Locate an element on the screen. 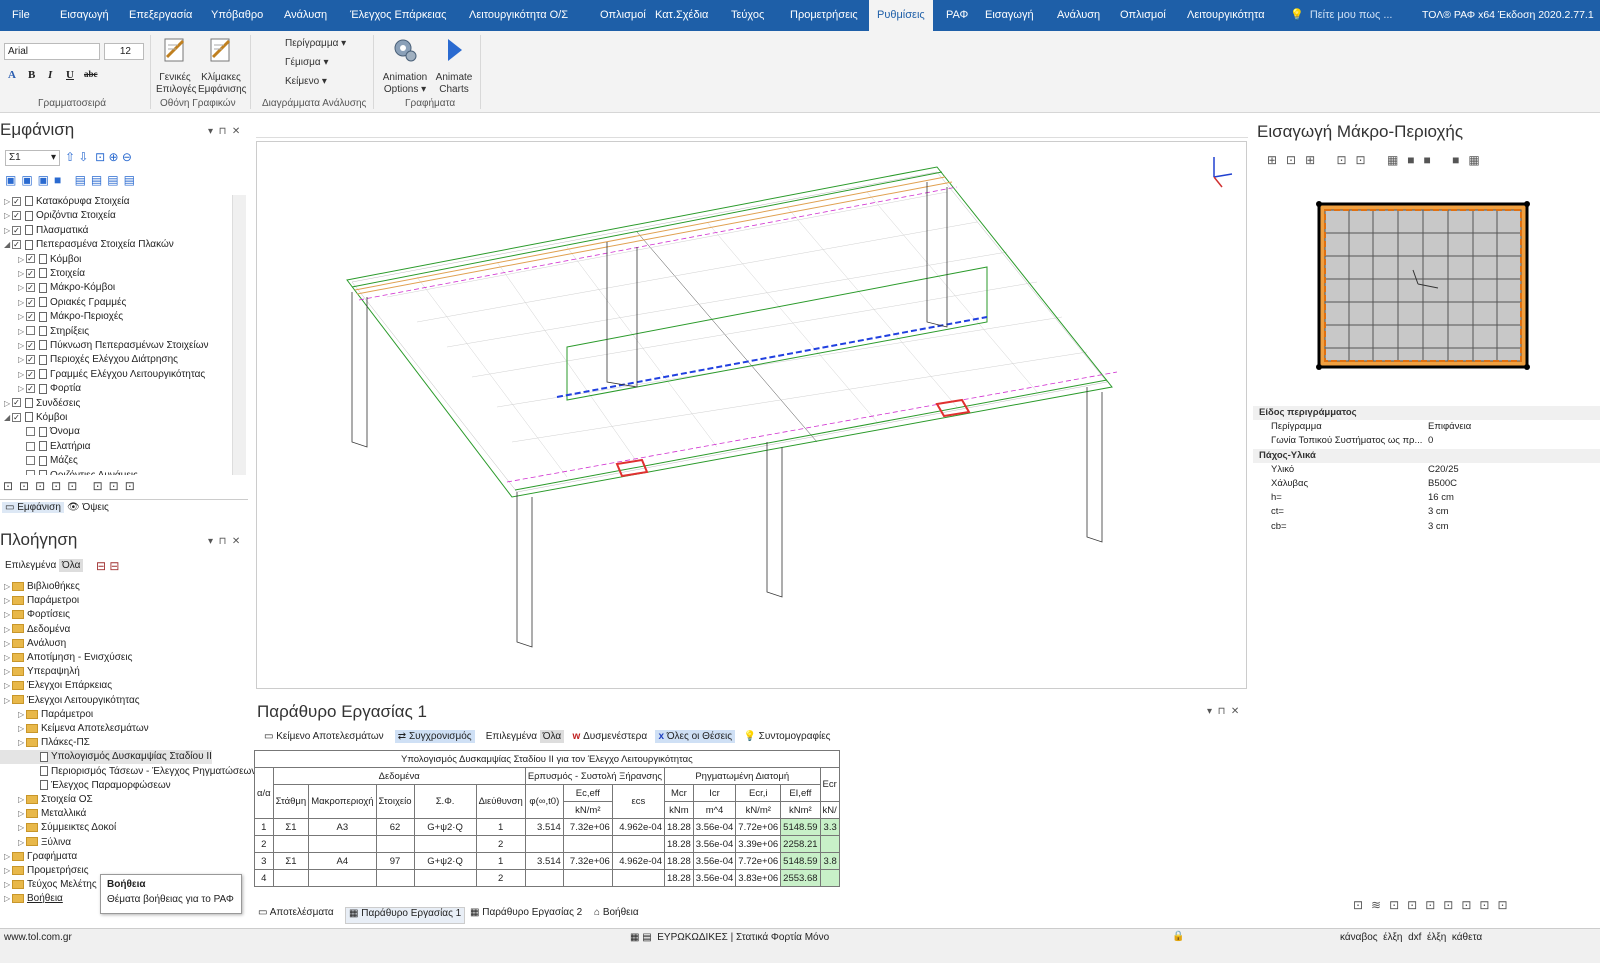 The height and width of the screenshot is (963, 1600). appearance-tree-item: ◢ ✓ Κόμβοι is located at coordinates (33, 418).